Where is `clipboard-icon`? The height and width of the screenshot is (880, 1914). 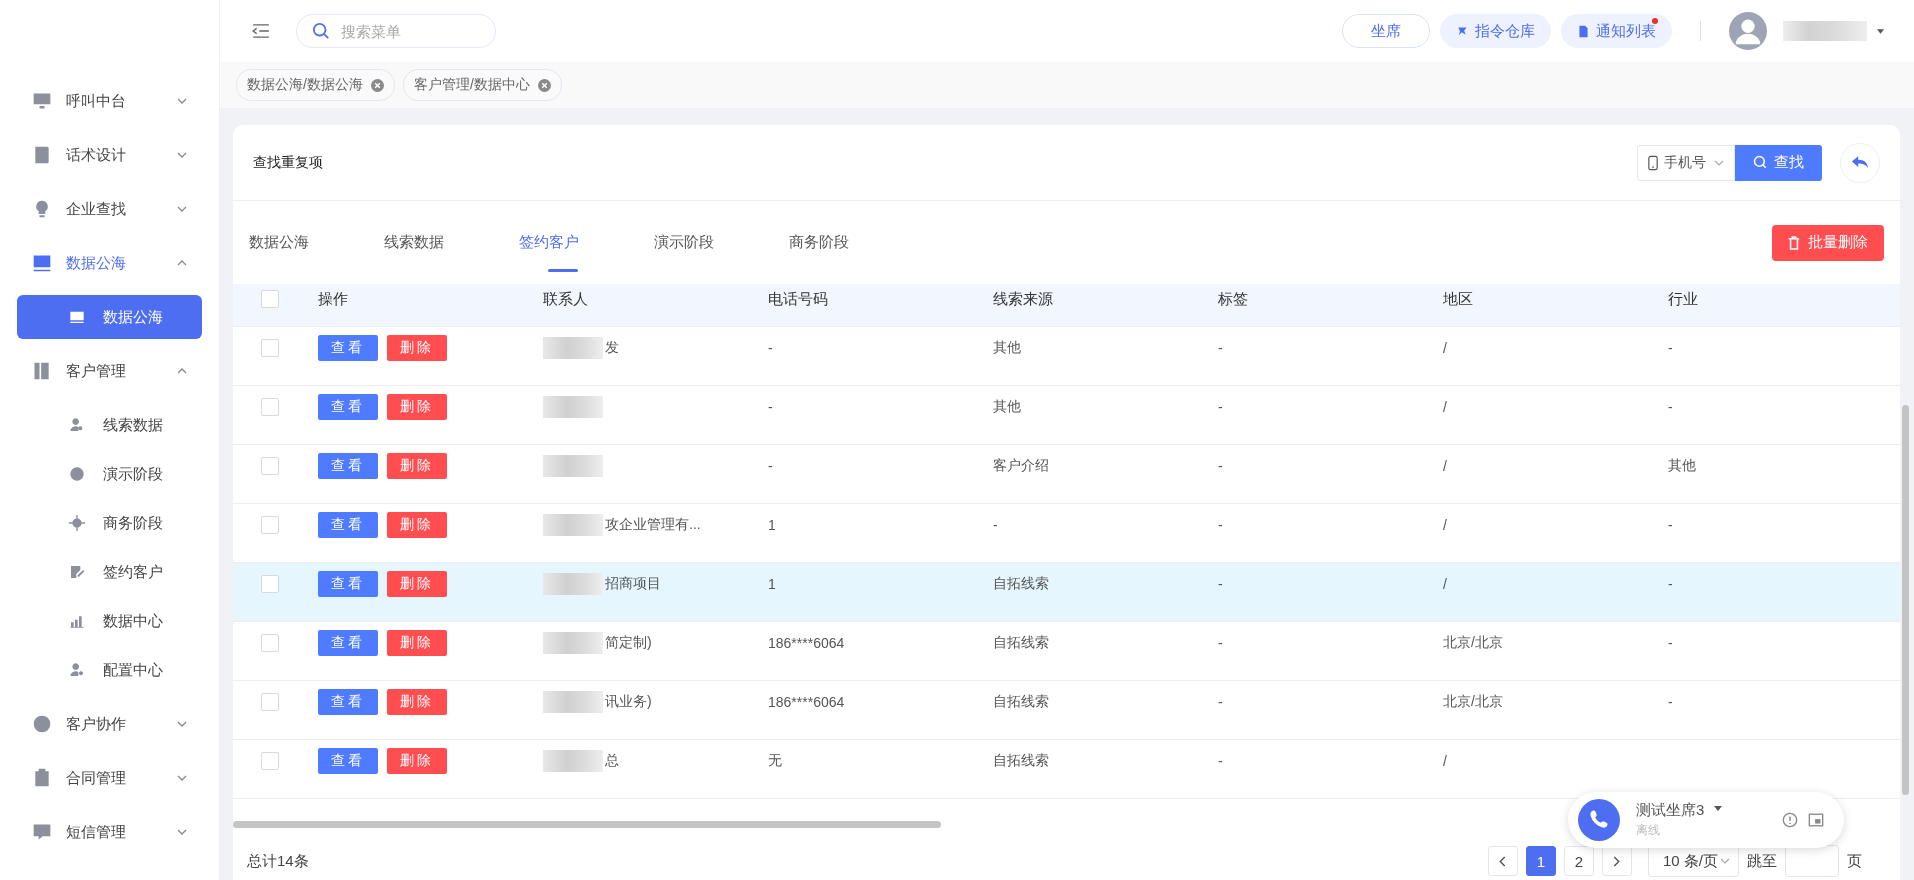
clipboard-icon is located at coordinates (42, 778).